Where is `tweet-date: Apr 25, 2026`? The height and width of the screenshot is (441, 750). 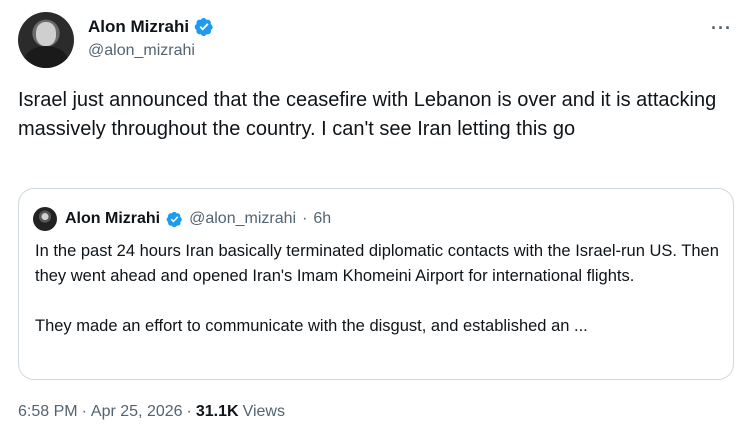 tweet-date: Apr 25, 2026 is located at coordinates (137, 412).